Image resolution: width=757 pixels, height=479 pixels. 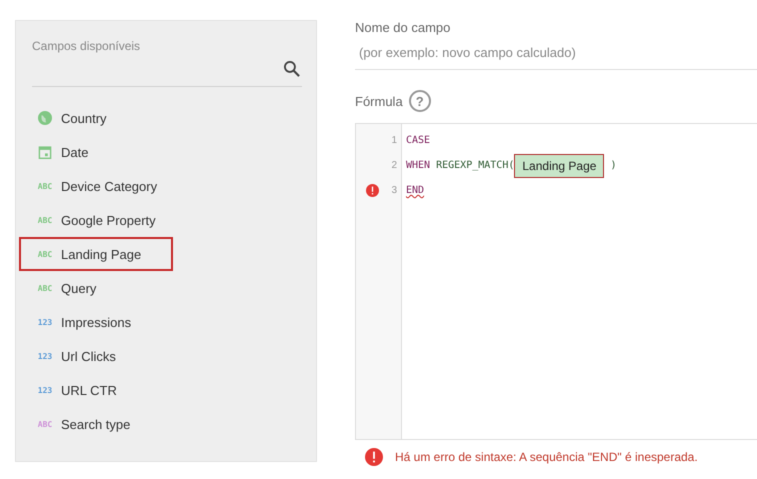 I want to click on field-item: Date, so click(x=96, y=152).